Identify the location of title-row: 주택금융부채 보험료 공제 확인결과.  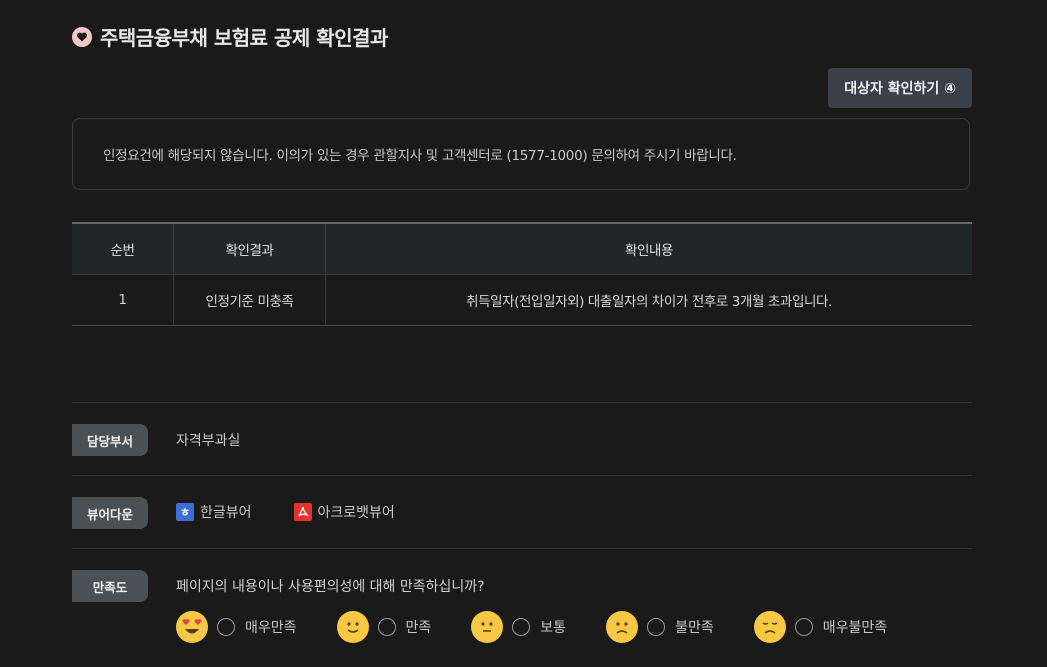
(230, 36).